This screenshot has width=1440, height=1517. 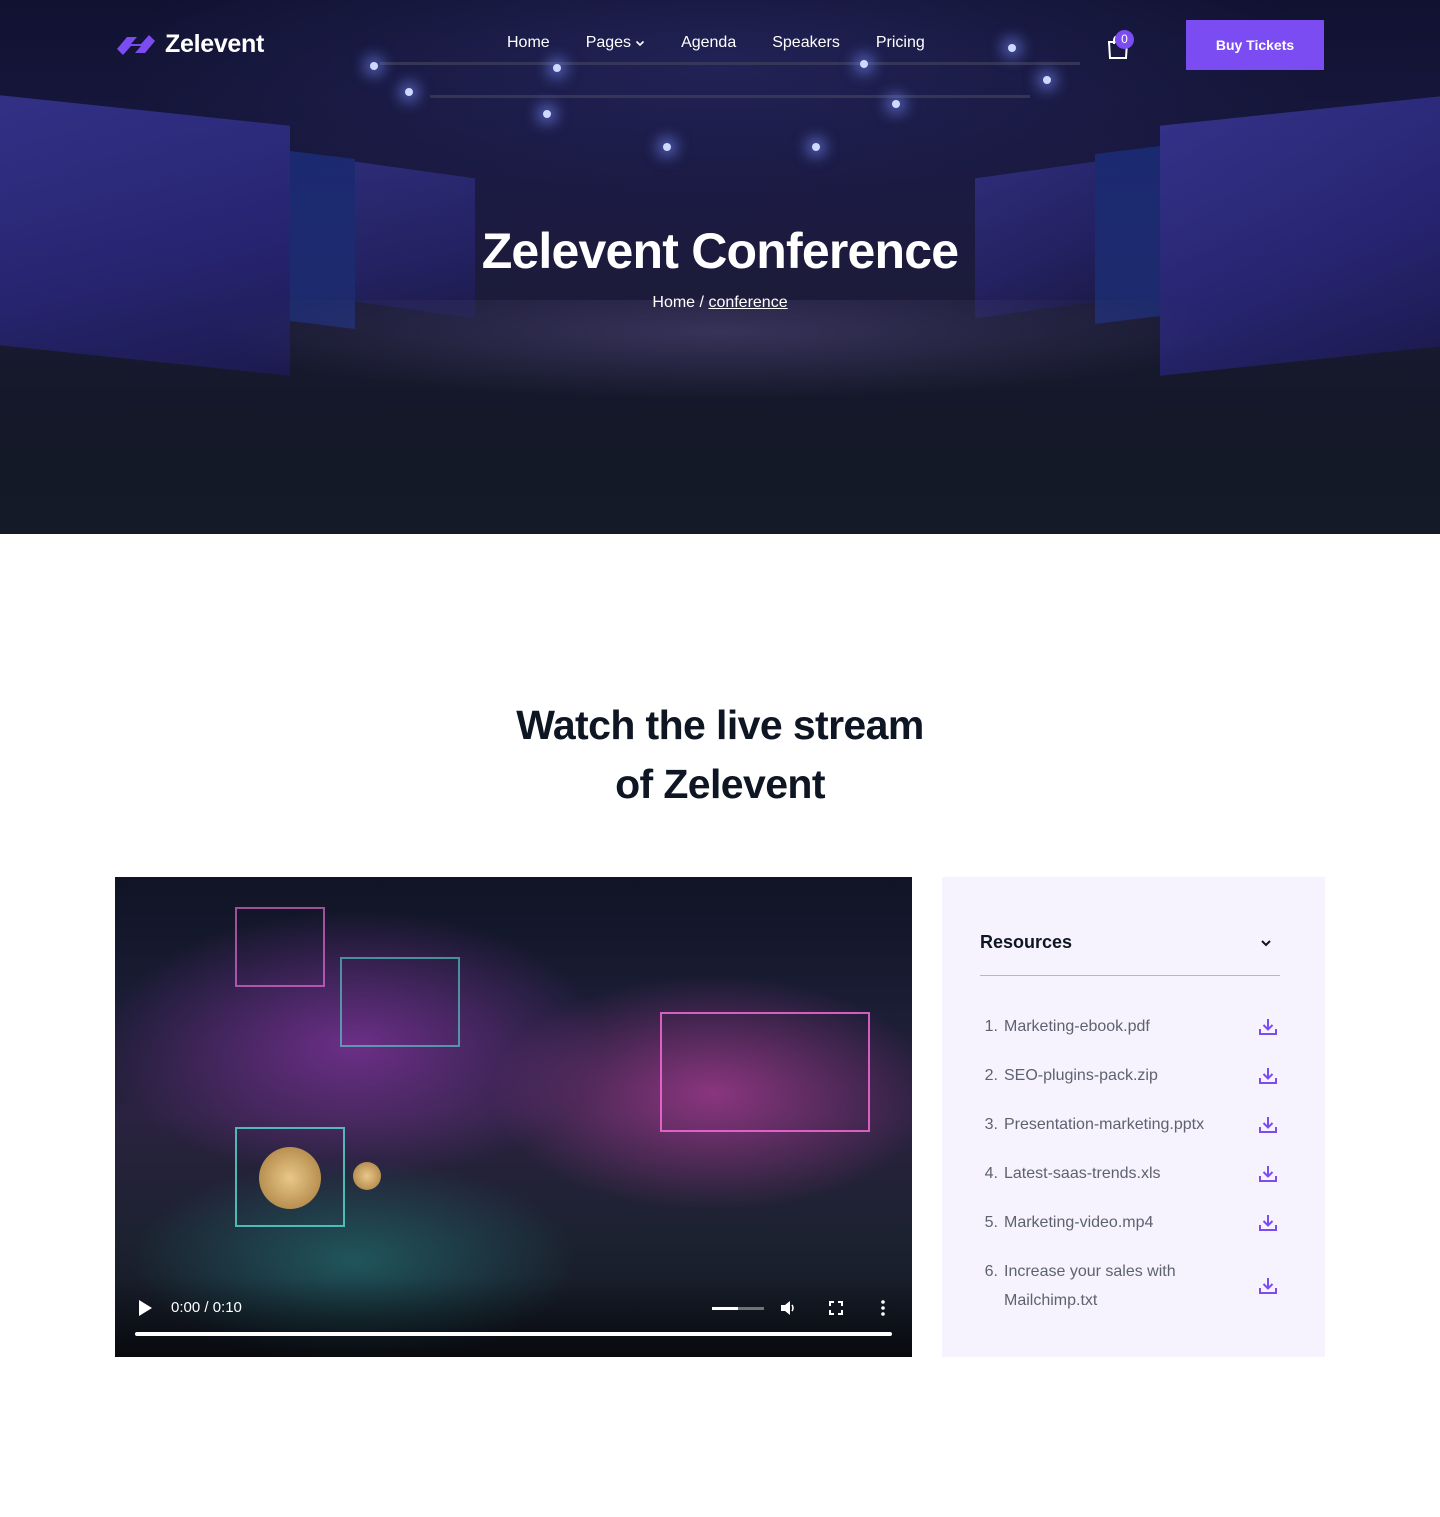 I want to click on item-number: 1., so click(x=991, y=1026).